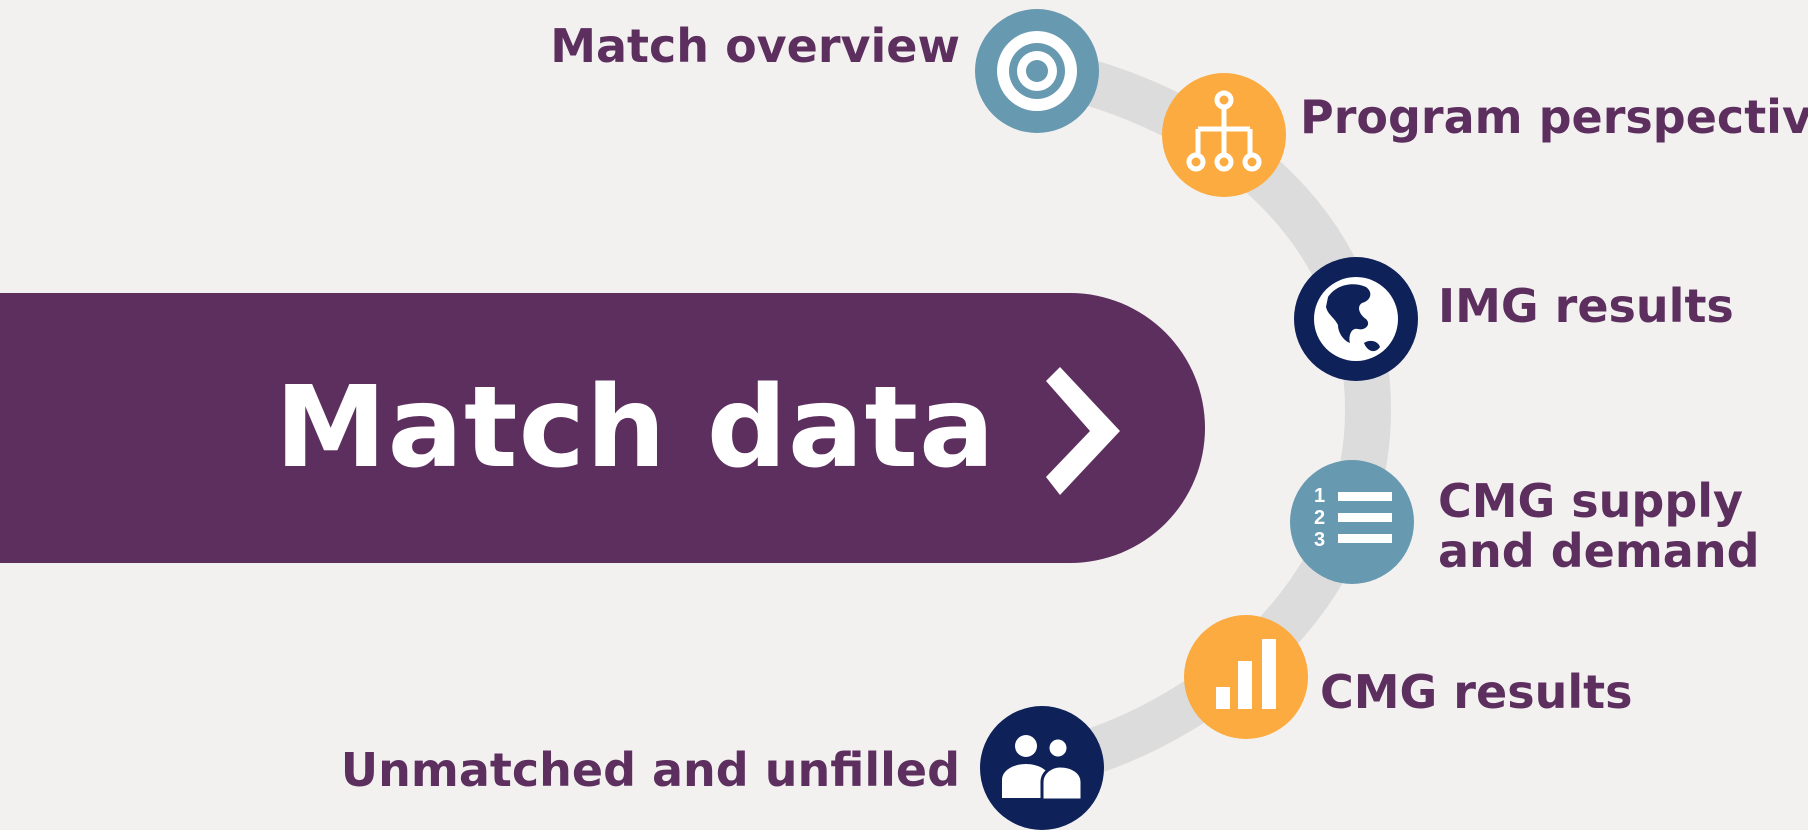 The width and height of the screenshot is (1808, 830). What do you see at coordinates (1586, 306) in the screenshot?
I see `step-img-results-label: IMG results` at bounding box center [1586, 306].